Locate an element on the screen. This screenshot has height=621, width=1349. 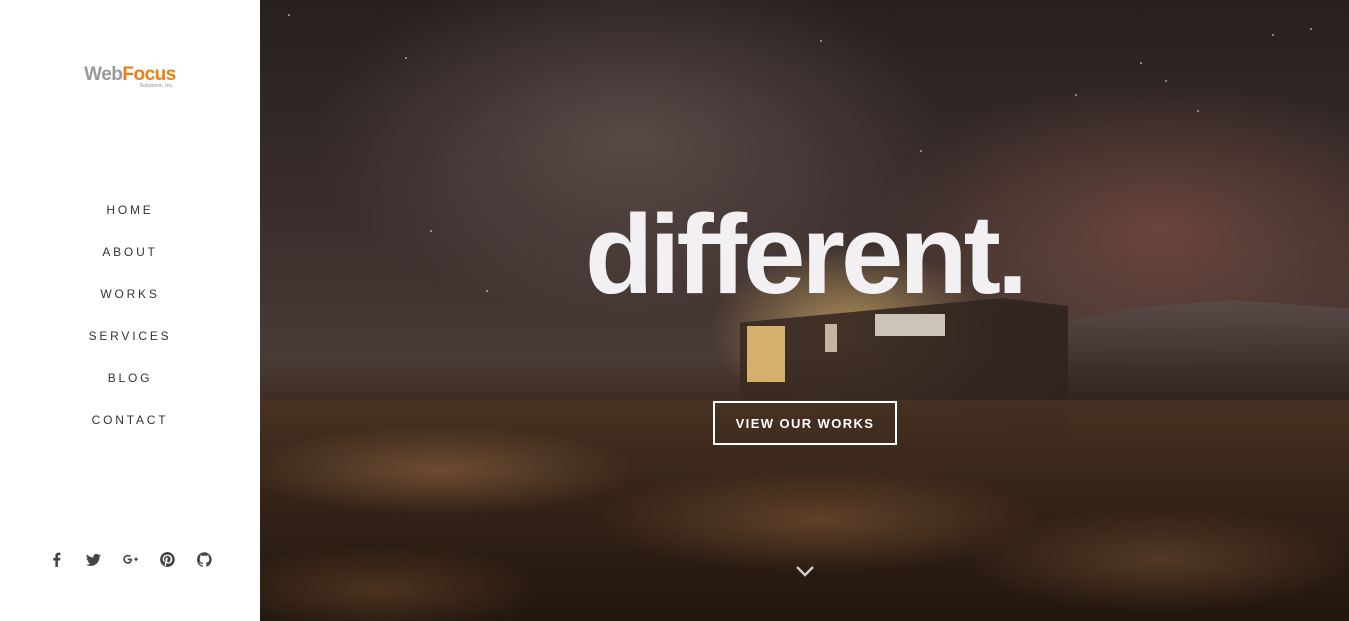
nav-item-contact: CONTACT is located at coordinates (130, 431).